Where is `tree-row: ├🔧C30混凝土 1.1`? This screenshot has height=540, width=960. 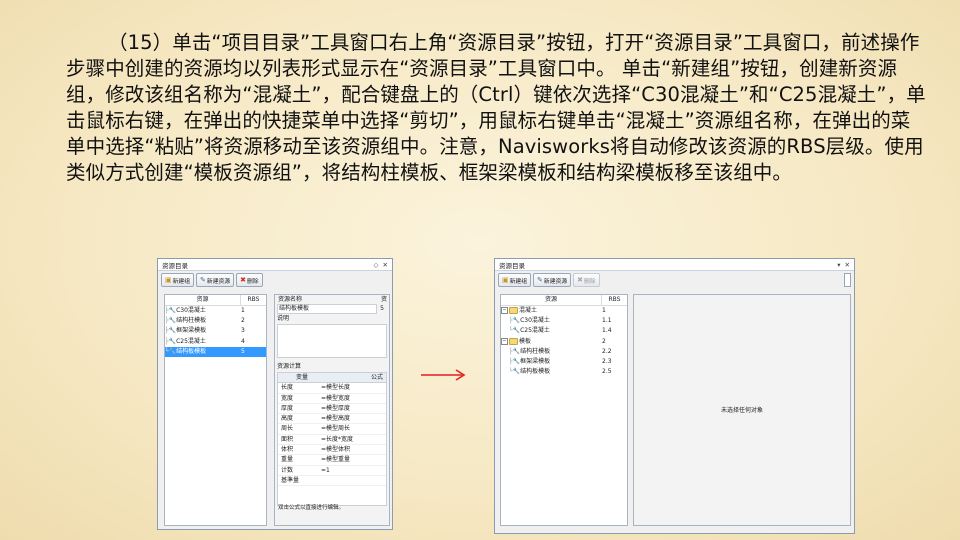 tree-row: ├🔧C30混凝土 1.1 is located at coordinates (564, 321).